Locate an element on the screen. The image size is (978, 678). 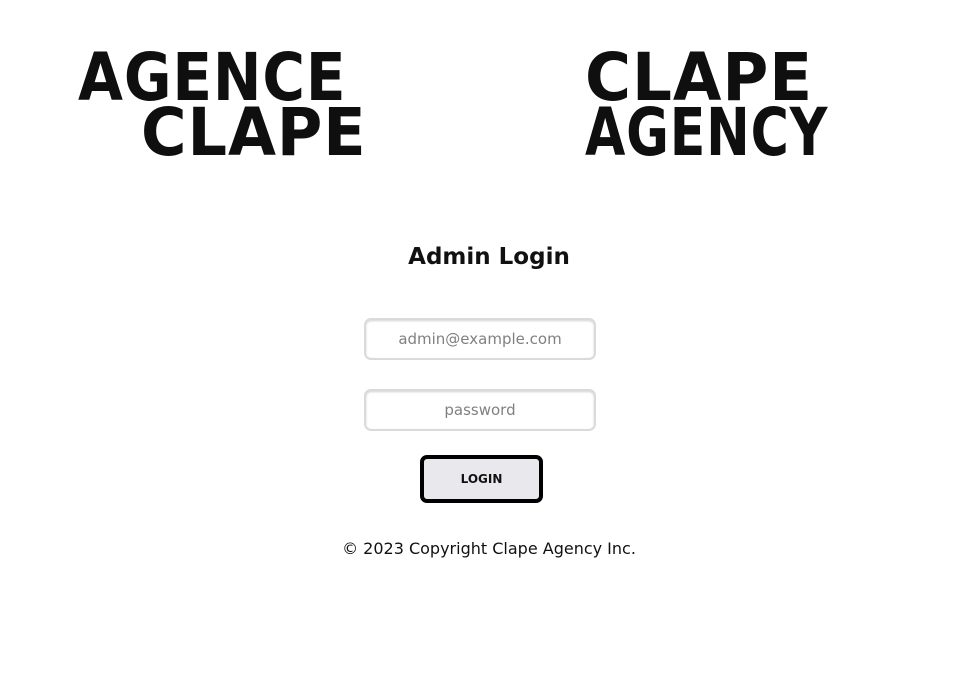
logo-left-line-2: CLAPE is located at coordinates (254, 132).